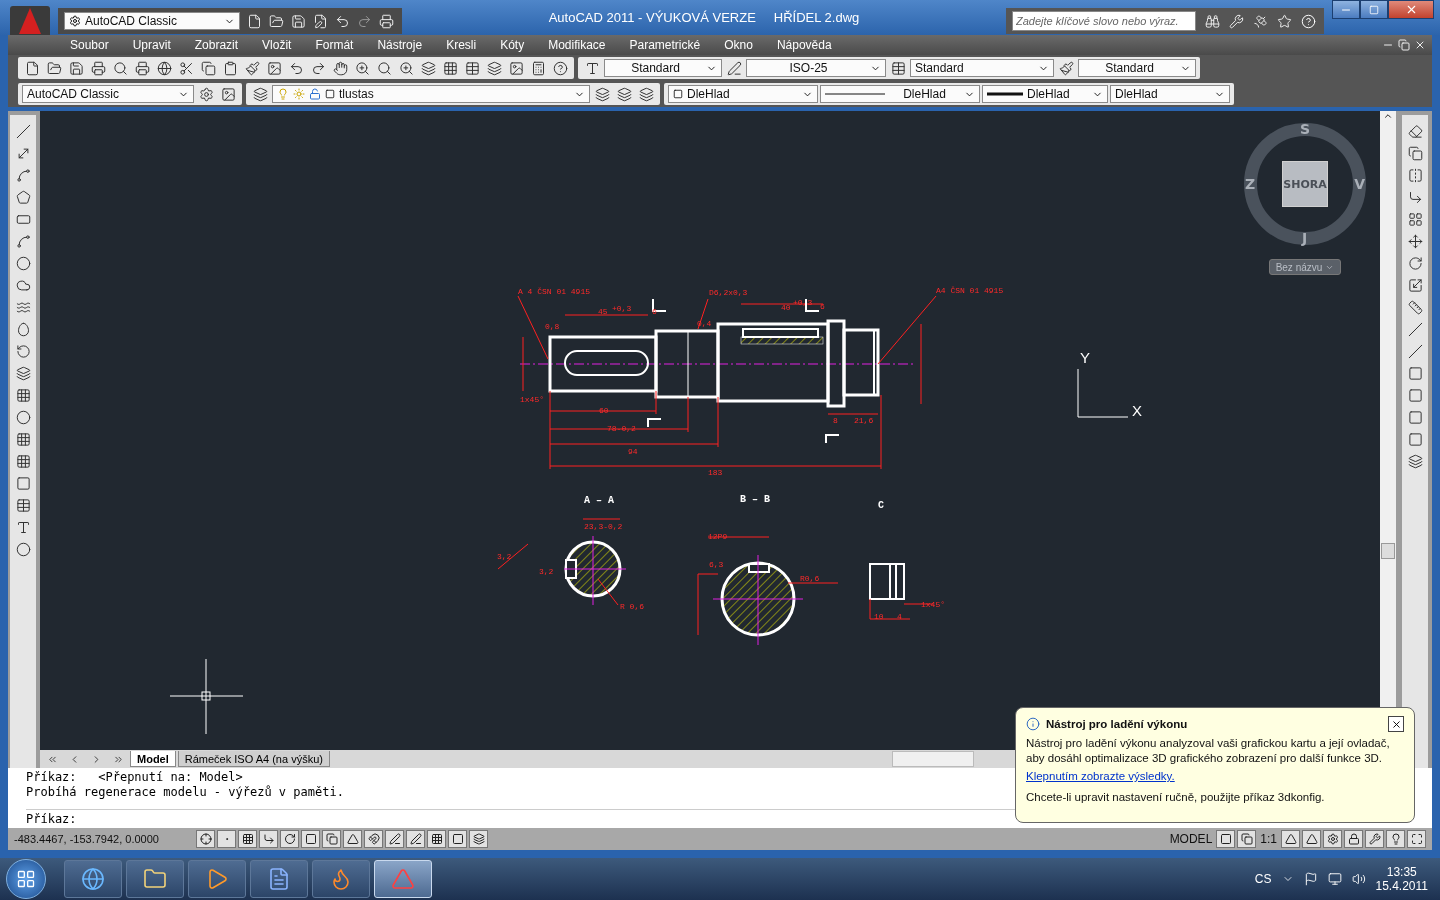 Image resolution: width=1440 pixels, height=900 pixels. I want to click on dimension-label: 183, so click(715, 472).